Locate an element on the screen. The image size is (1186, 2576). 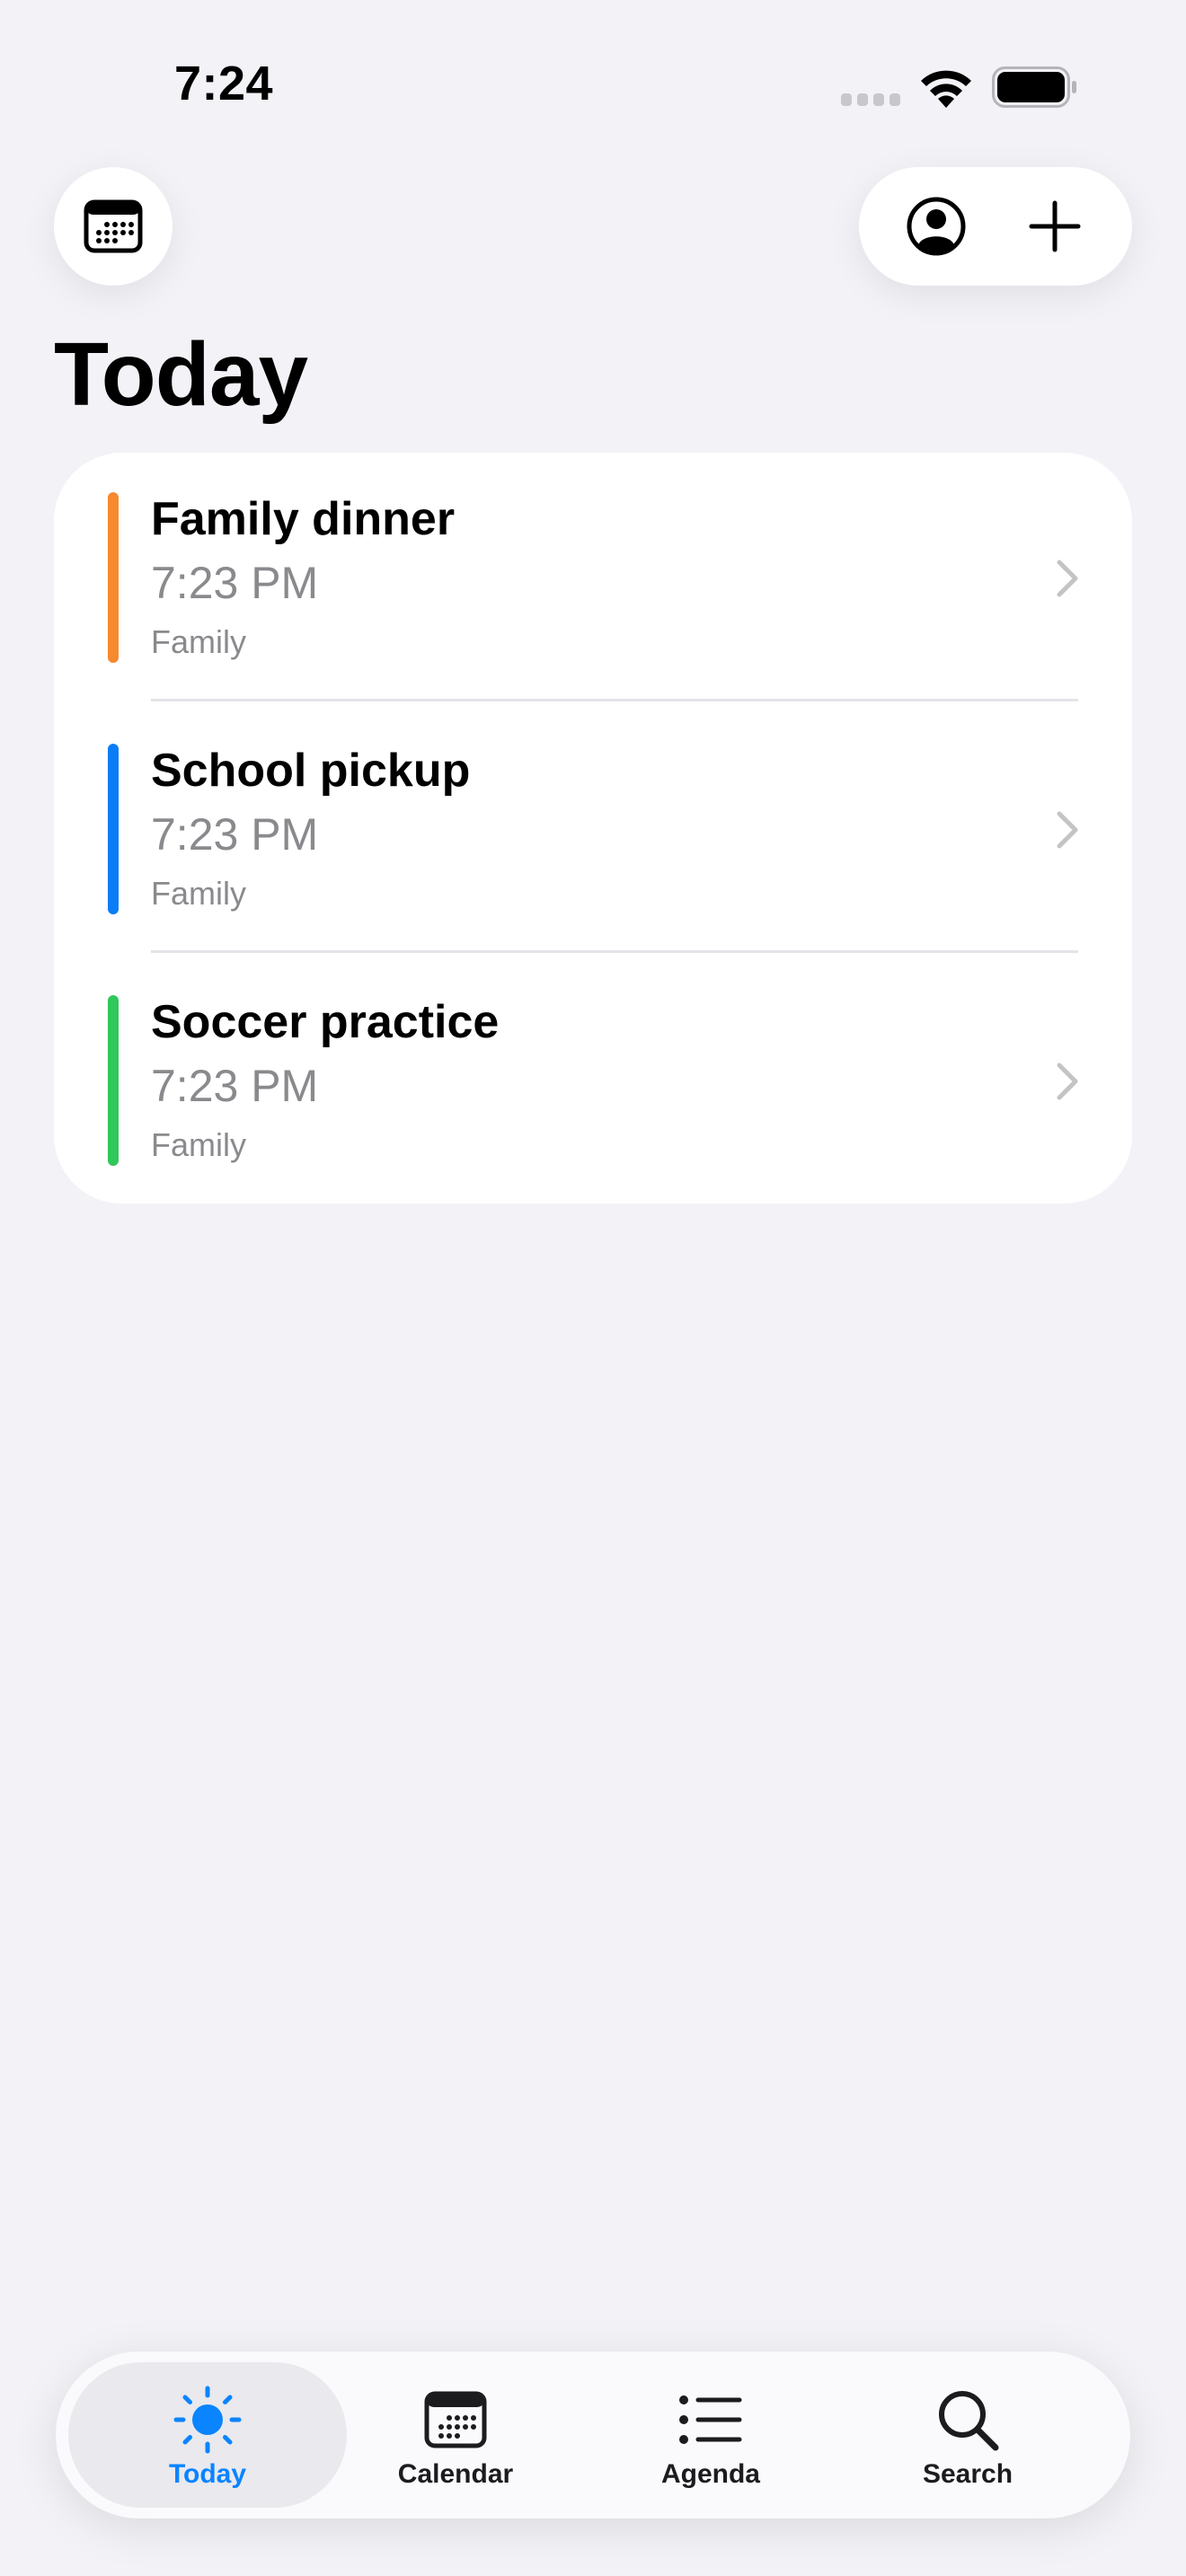
event-row-school-pickup: School pickup 7:23 PM Family is located at coordinates (593, 828).